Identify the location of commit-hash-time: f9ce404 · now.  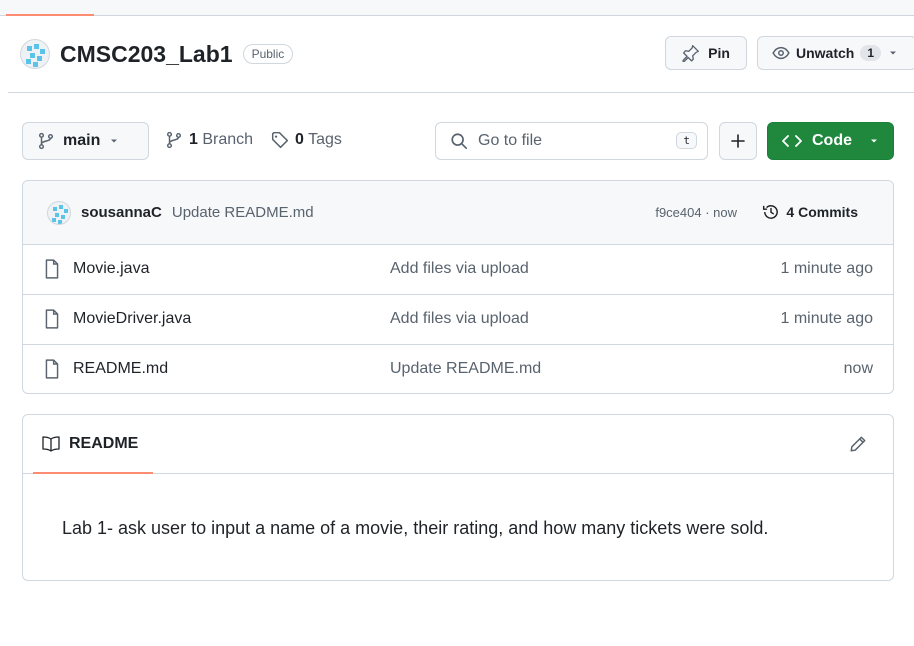
(696, 212).